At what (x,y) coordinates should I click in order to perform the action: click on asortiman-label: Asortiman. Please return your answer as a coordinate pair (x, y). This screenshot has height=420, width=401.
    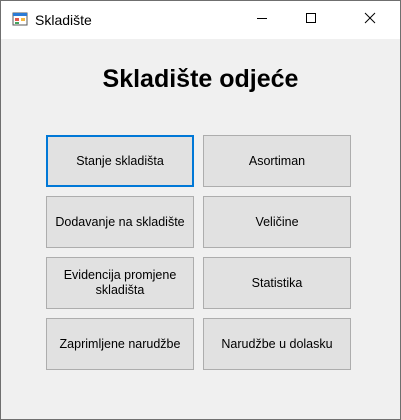
    Looking at the image, I should click on (277, 160).